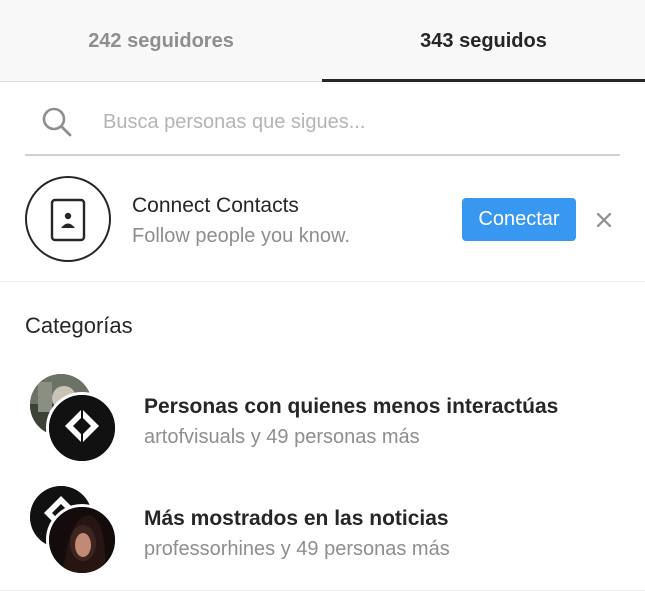 Image resolution: width=645 pixels, height=595 pixels. What do you see at coordinates (296, 518) in the screenshot?
I see `category-title: Más mostrados en las noticias` at bounding box center [296, 518].